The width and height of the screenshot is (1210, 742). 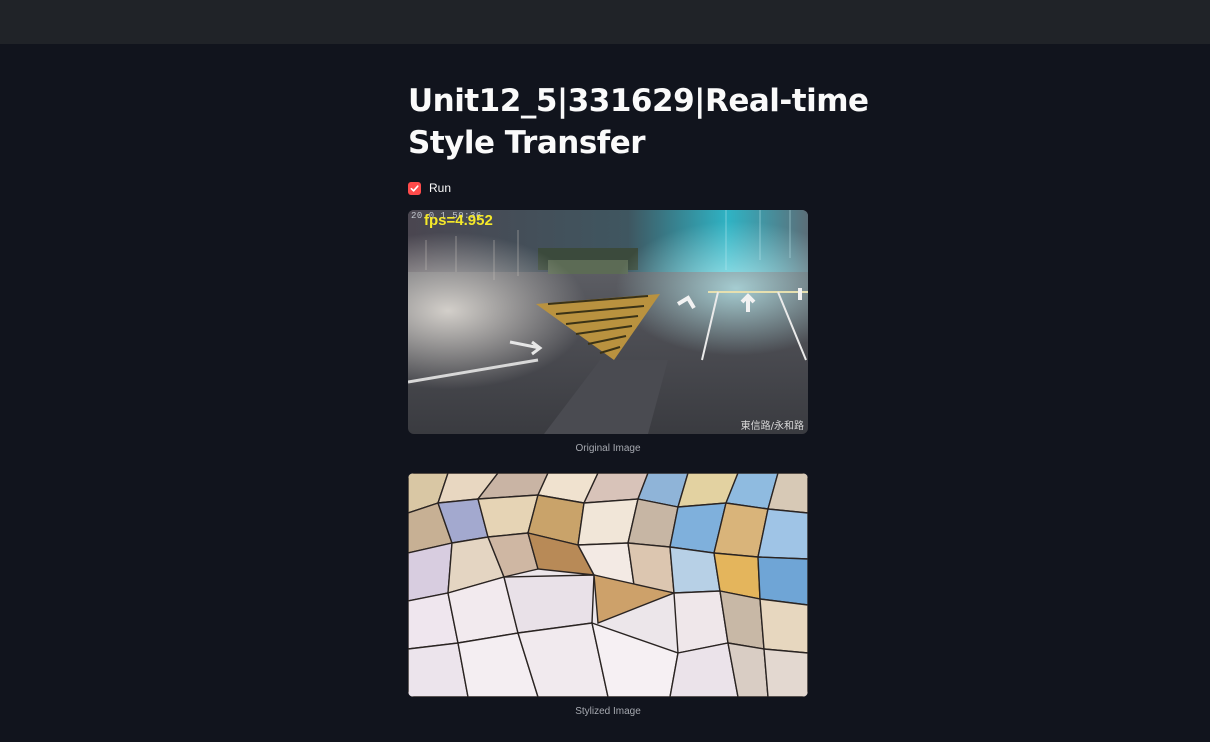 I want to click on stylized-image, so click(x=608, y=585).